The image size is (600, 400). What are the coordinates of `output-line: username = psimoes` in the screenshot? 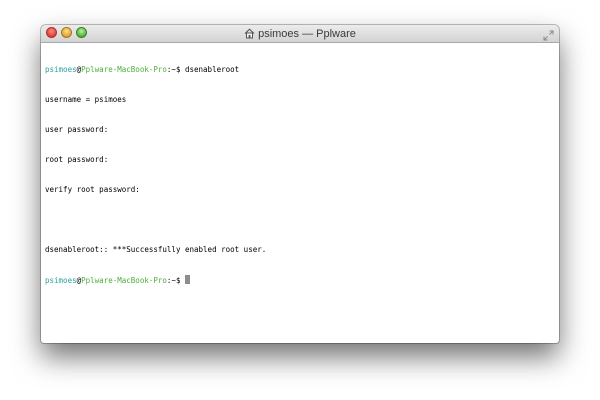 It's located at (86, 99).